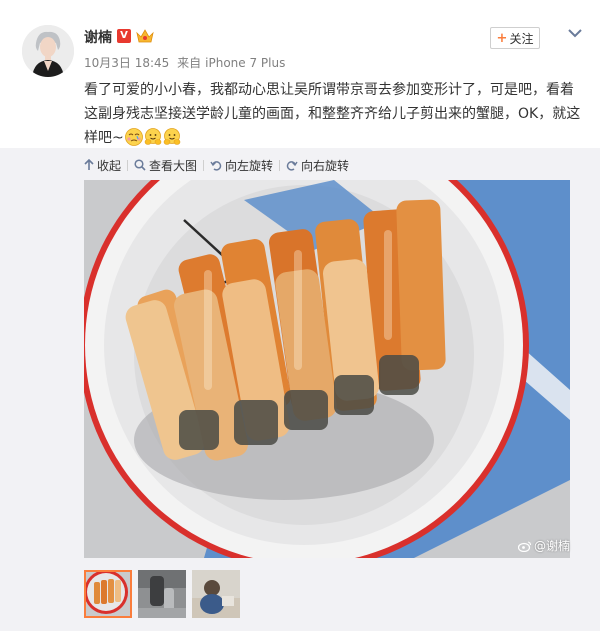  What do you see at coordinates (325, 165) in the screenshot?
I see `rotate-right-label: 向右旋转` at bounding box center [325, 165].